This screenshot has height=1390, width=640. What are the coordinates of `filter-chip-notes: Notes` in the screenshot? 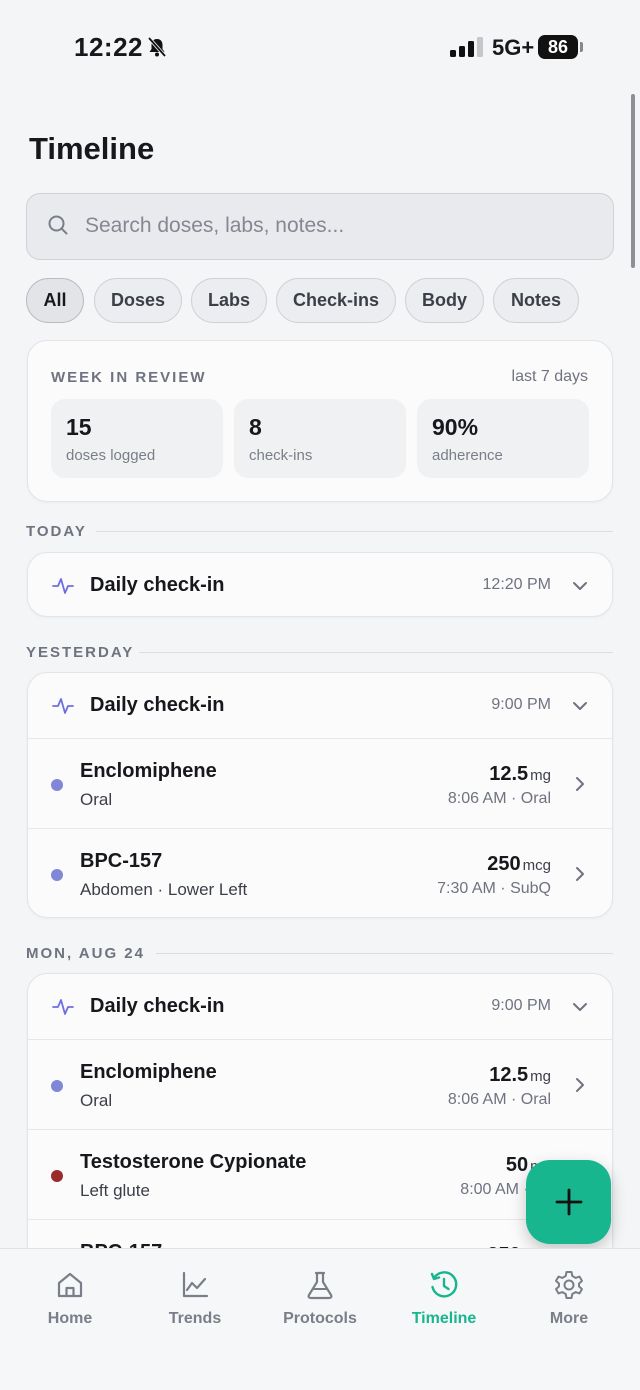 It's located at (536, 300).